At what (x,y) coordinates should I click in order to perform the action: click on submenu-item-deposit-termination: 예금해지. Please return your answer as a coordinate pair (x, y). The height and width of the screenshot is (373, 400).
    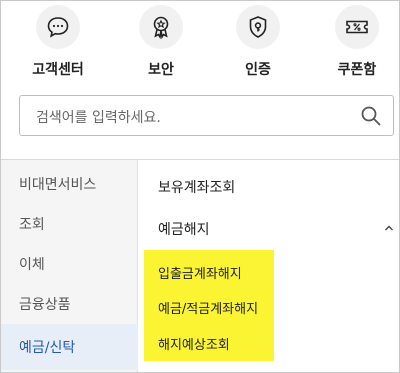
    Looking at the image, I should click on (184, 229).